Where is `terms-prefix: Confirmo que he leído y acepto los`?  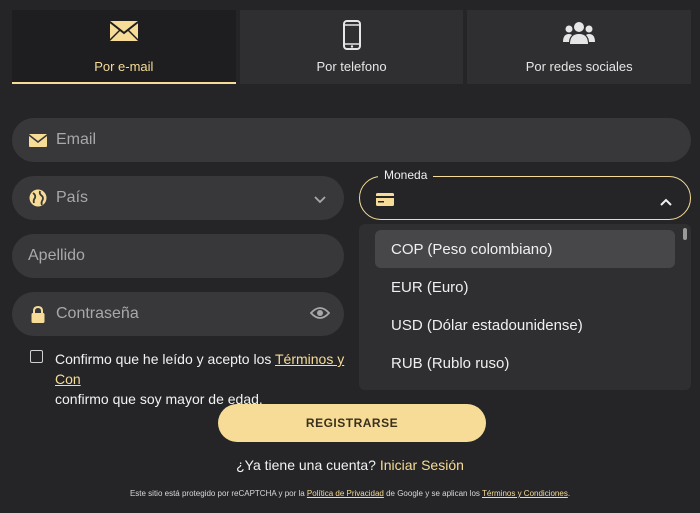
terms-prefix: Confirmo que he leído y acepto los is located at coordinates (165, 359).